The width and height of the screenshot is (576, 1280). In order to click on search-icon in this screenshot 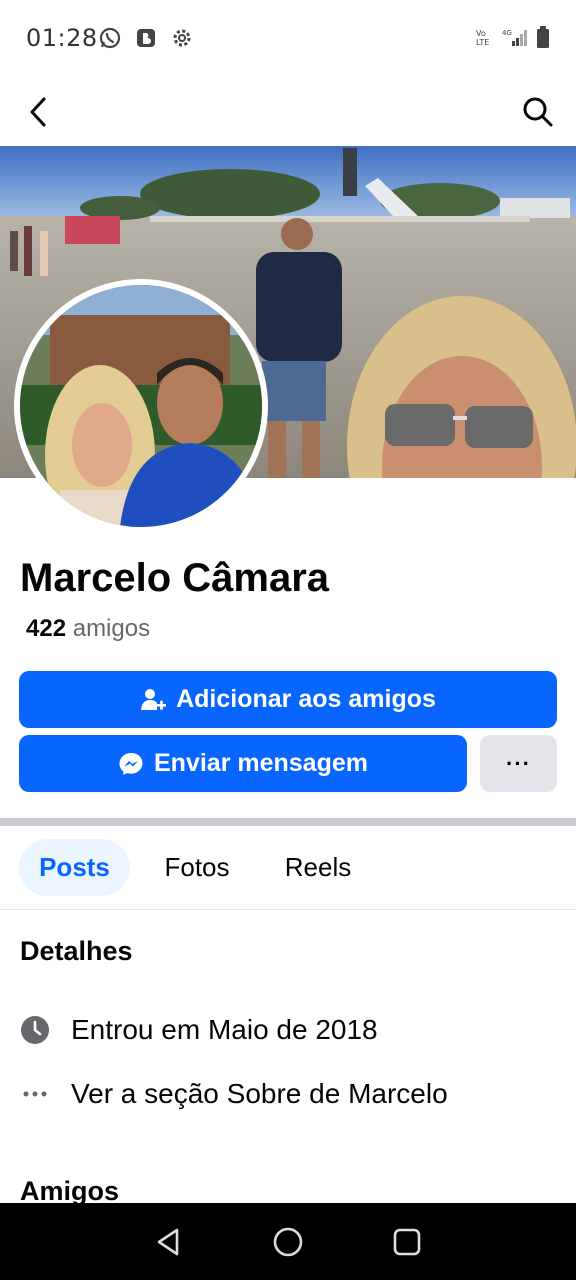, I will do `click(538, 112)`.